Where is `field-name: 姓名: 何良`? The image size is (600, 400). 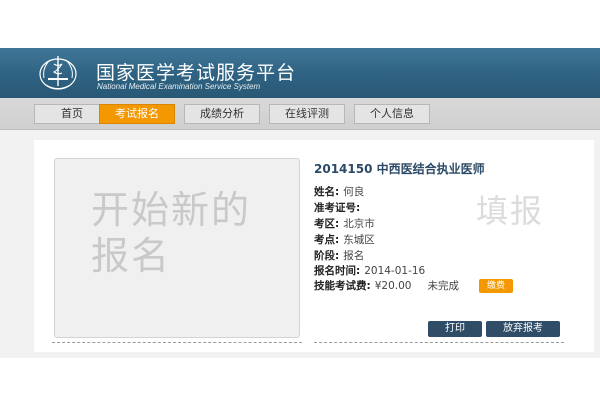
field-name: 姓名: 何良 is located at coordinates (339, 192).